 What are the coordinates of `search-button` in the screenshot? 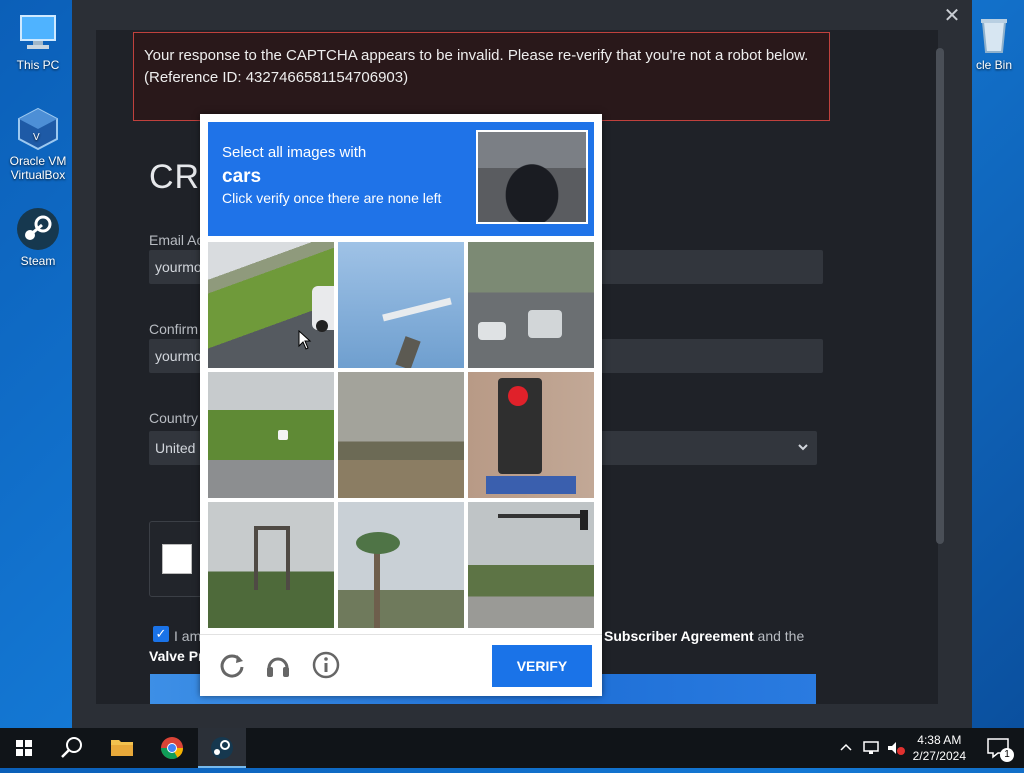 It's located at (72, 748).